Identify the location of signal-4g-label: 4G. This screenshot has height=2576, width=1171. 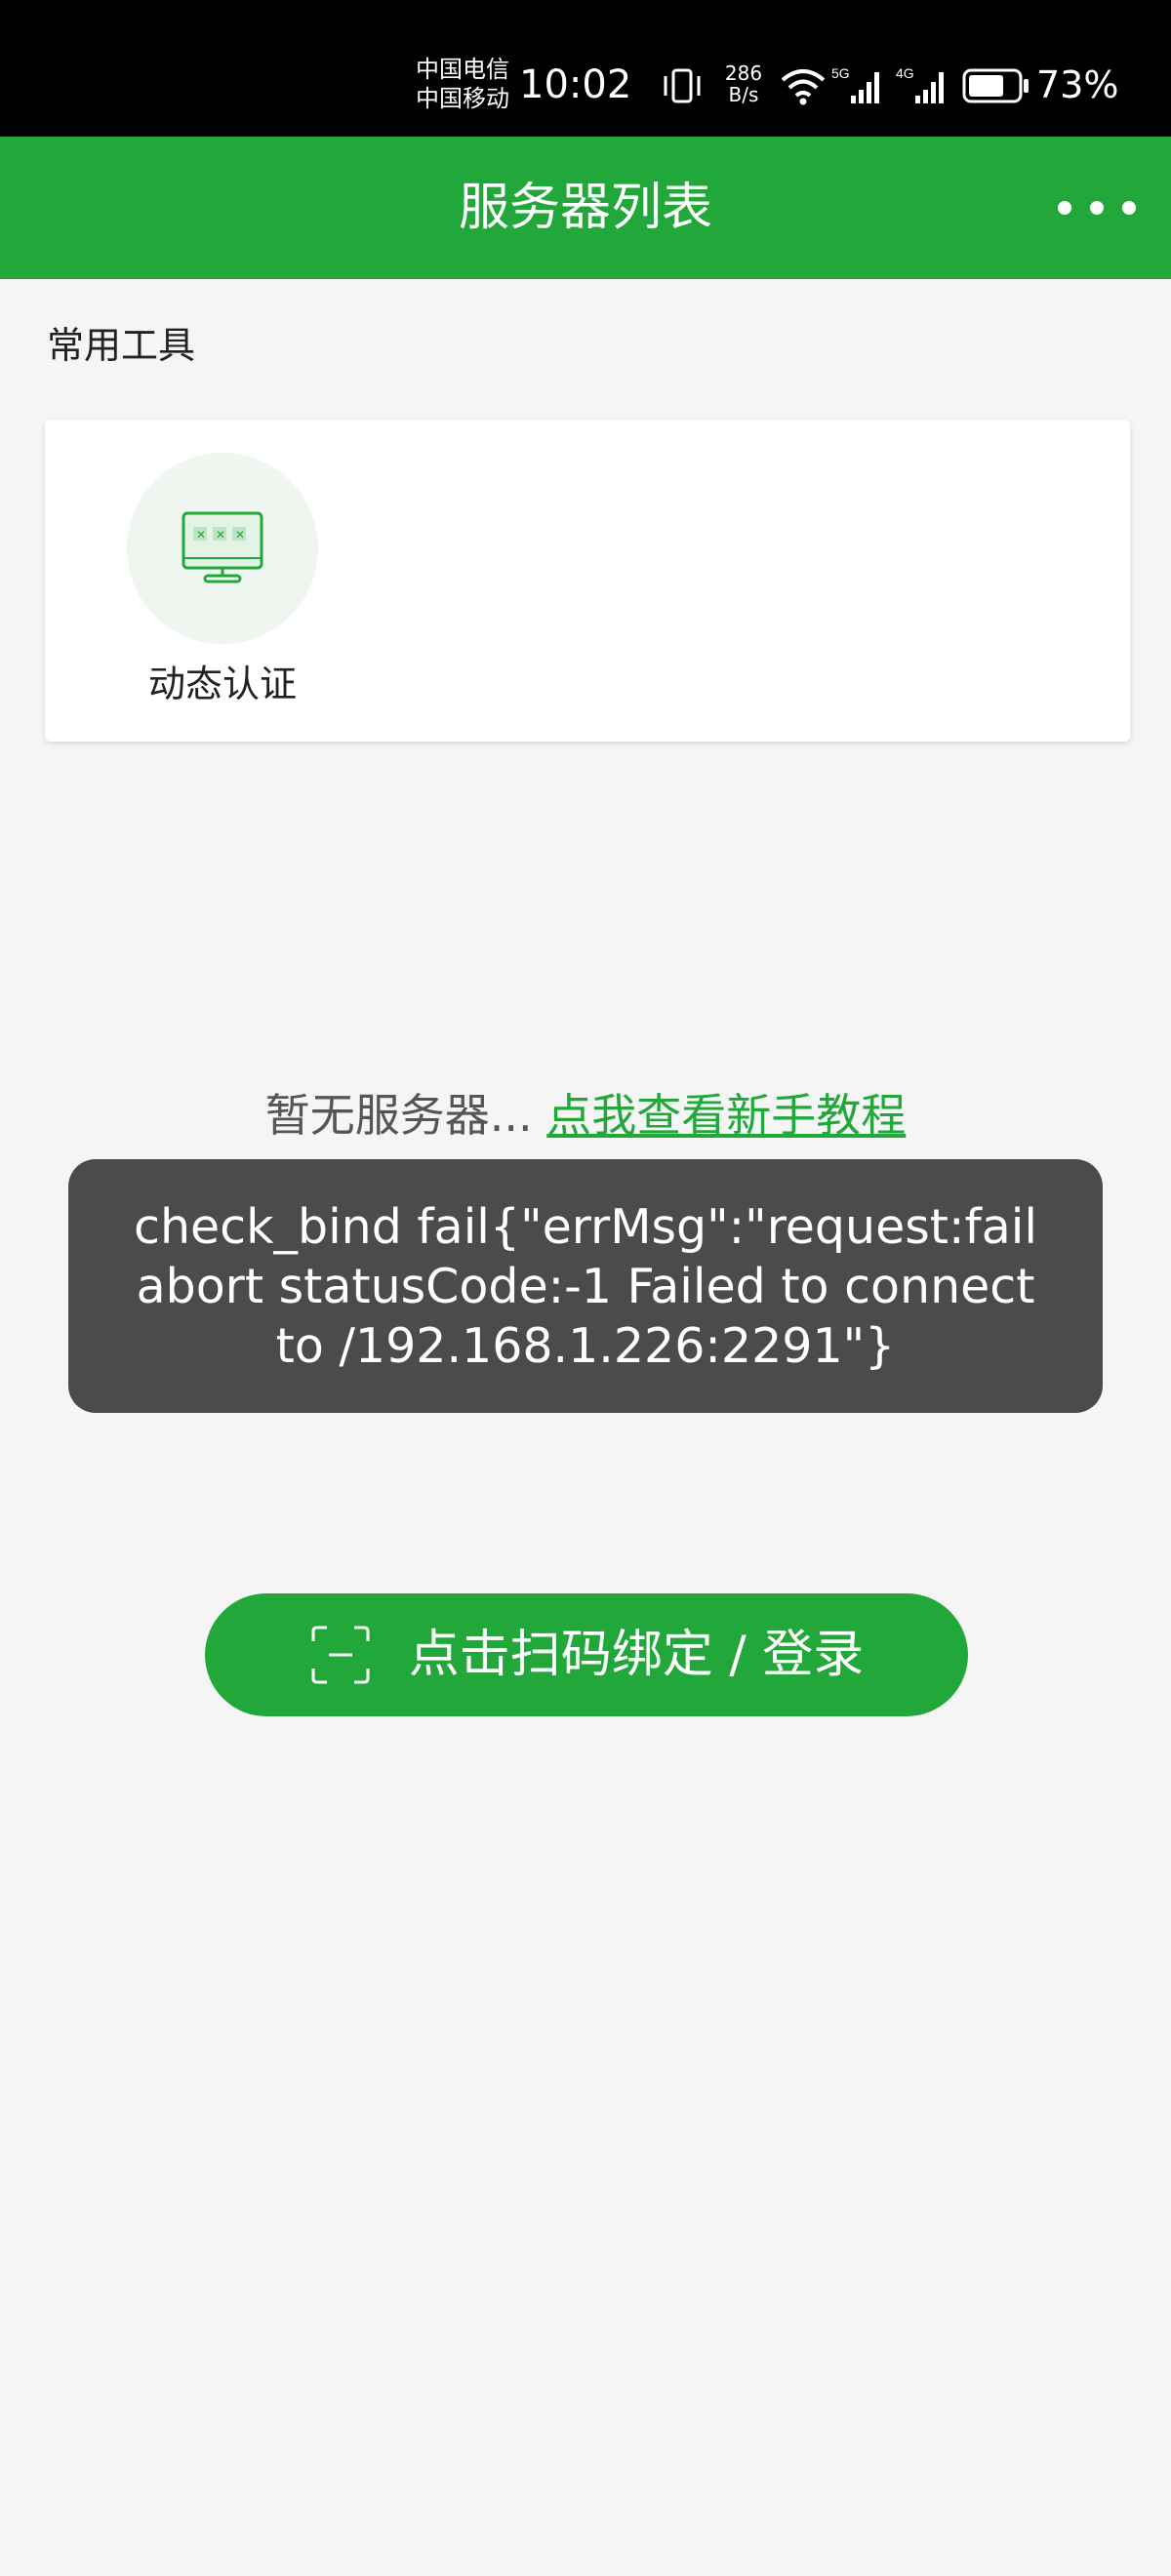
(905, 73).